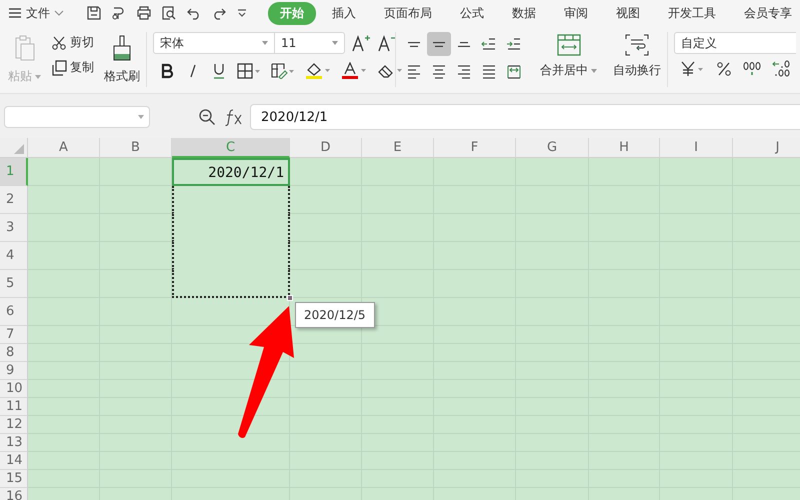  What do you see at coordinates (167, 71) in the screenshot?
I see `bold-icon` at bounding box center [167, 71].